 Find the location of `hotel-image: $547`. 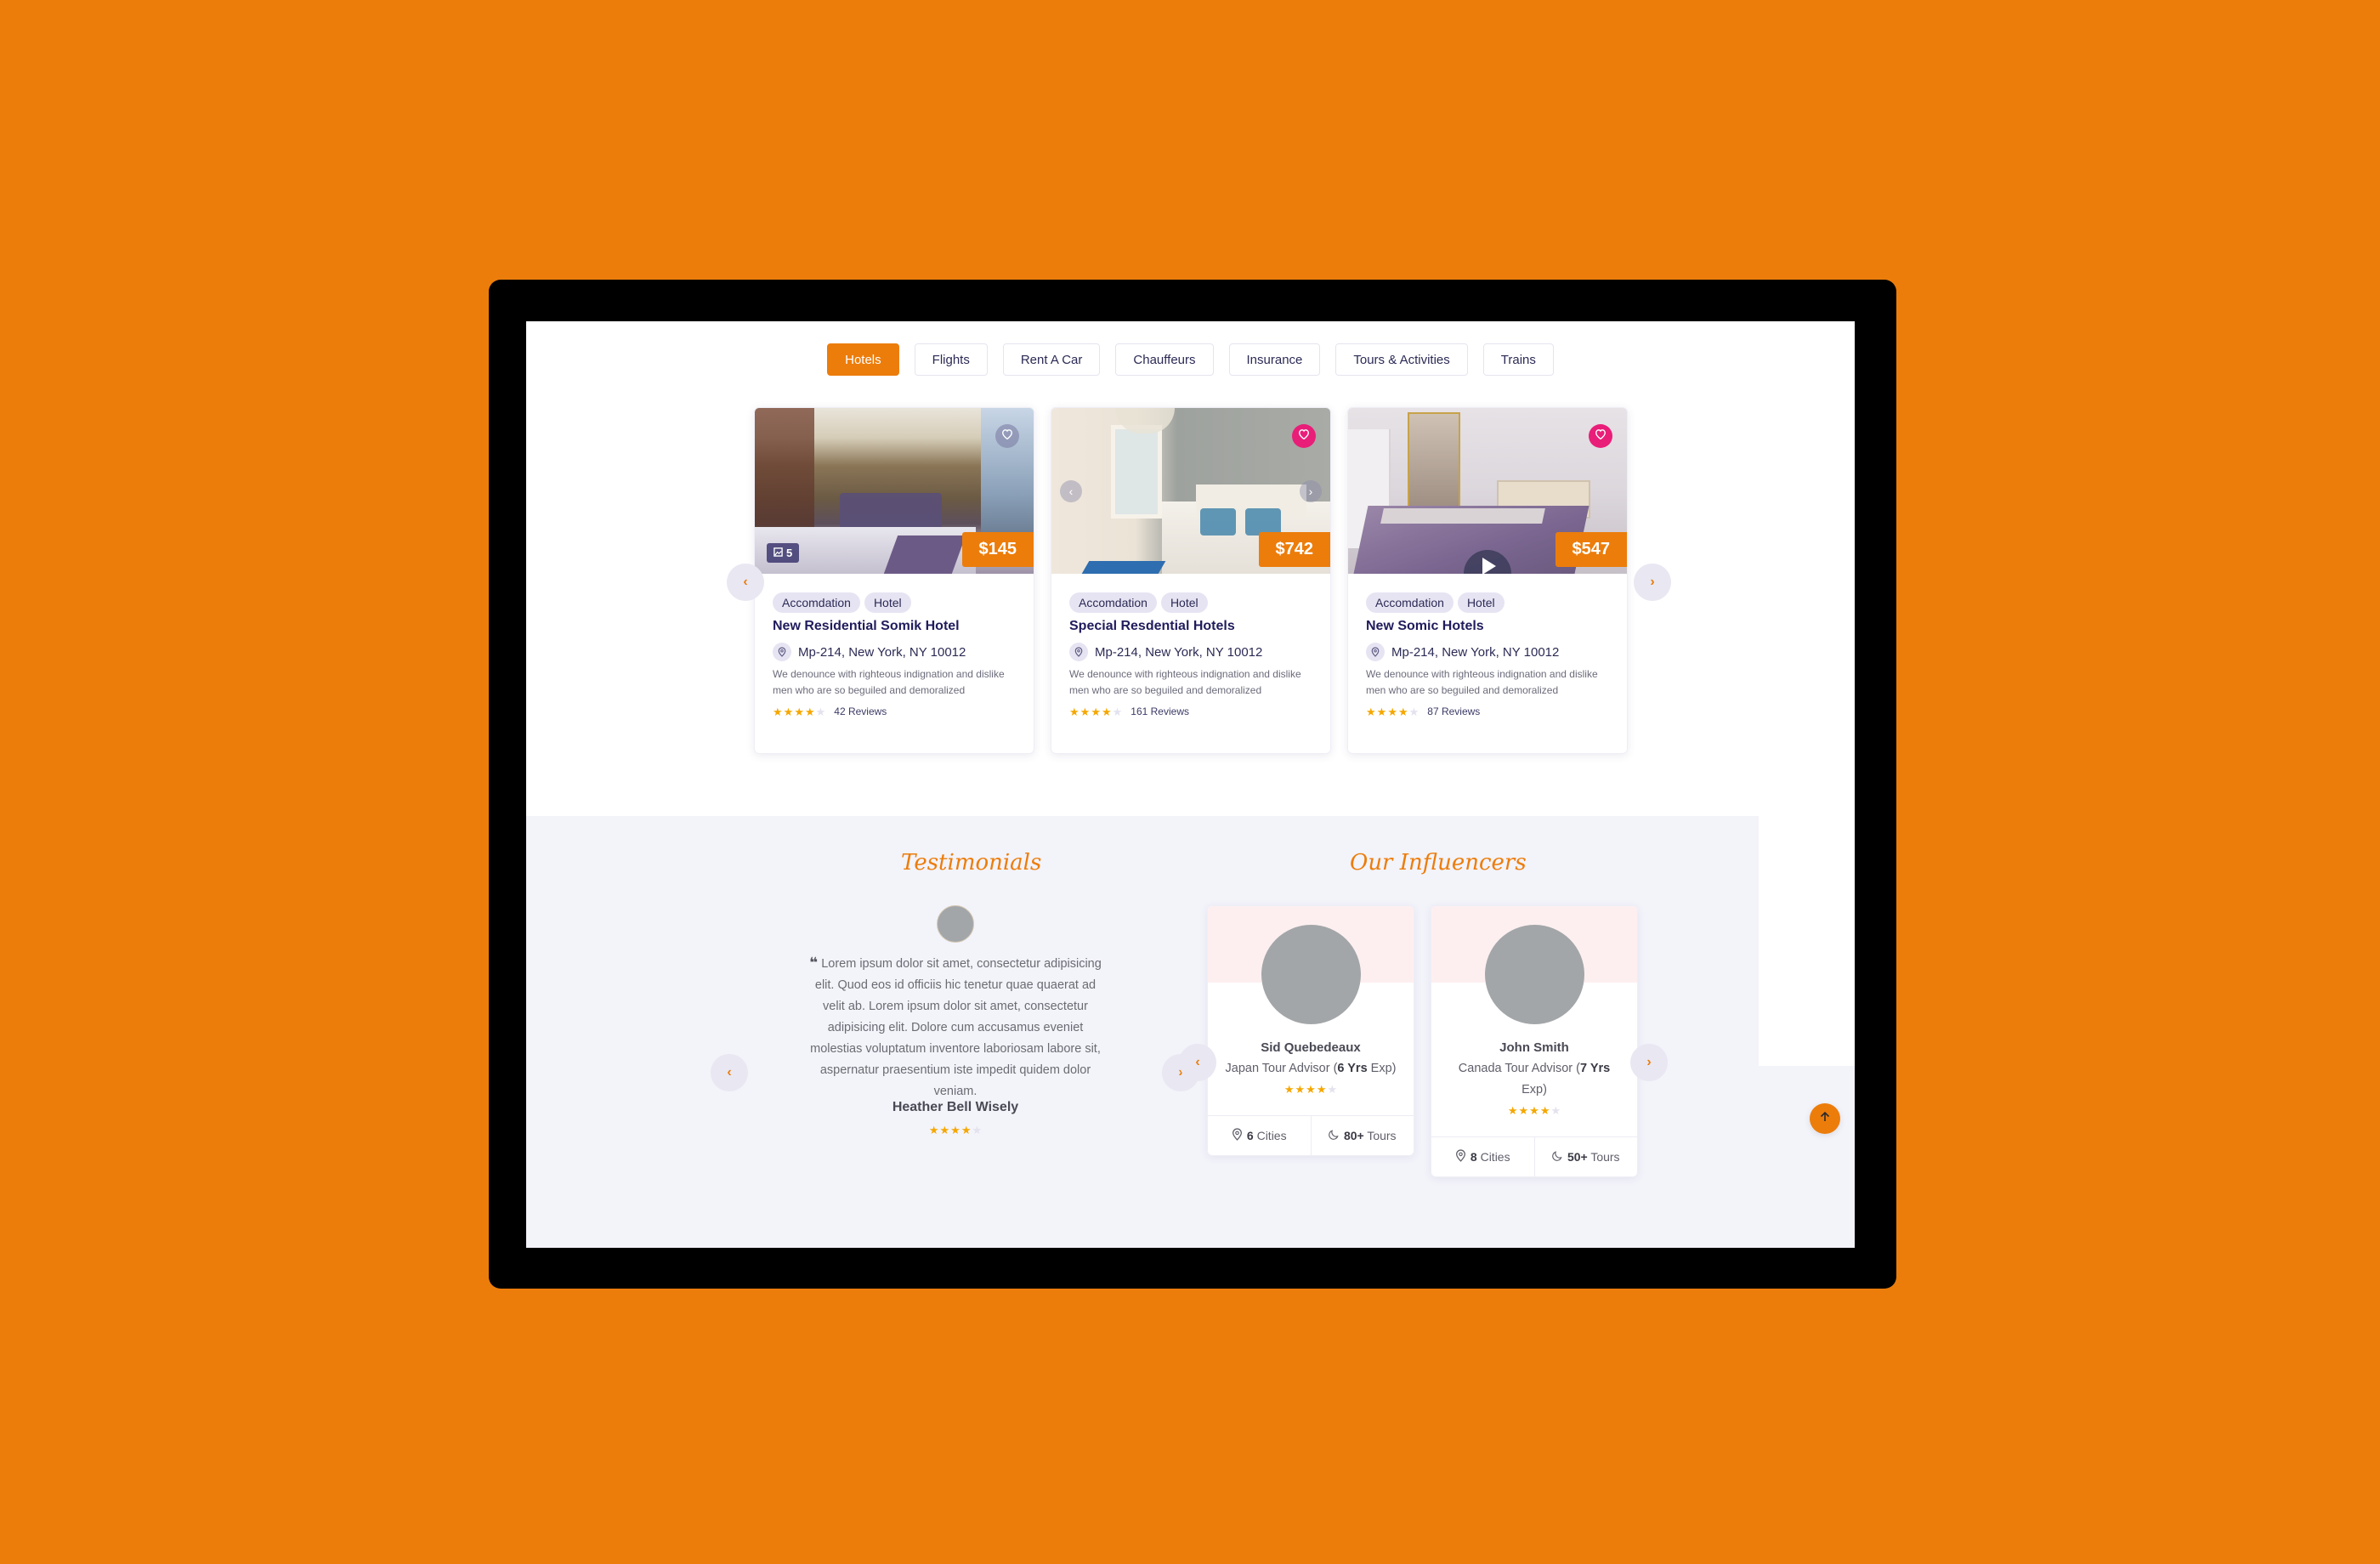

hotel-image: $547 is located at coordinates (1487, 491).